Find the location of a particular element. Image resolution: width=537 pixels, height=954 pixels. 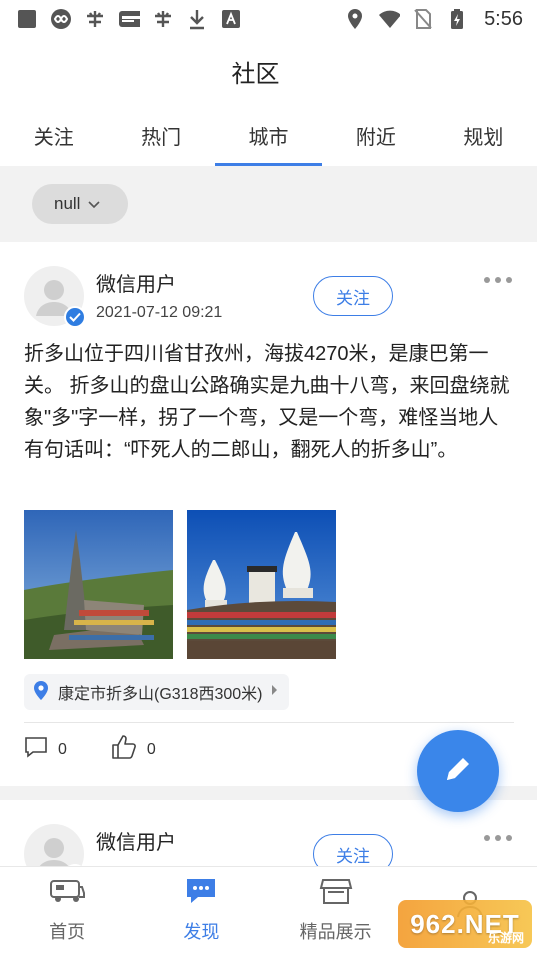

city-filter-dropdown: null is located at coordinates (80, 204).